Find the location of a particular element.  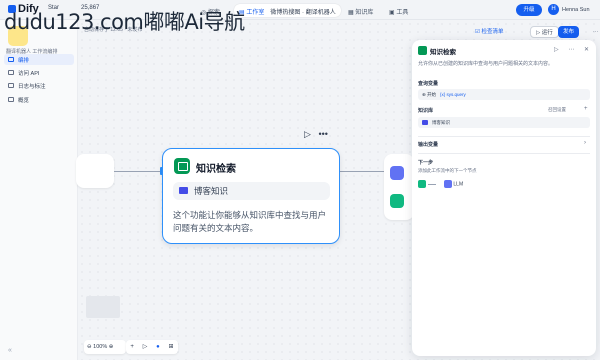

query-variable-select: ⊕ 开始 {x} sys.query is located at coordinates (504, 94).